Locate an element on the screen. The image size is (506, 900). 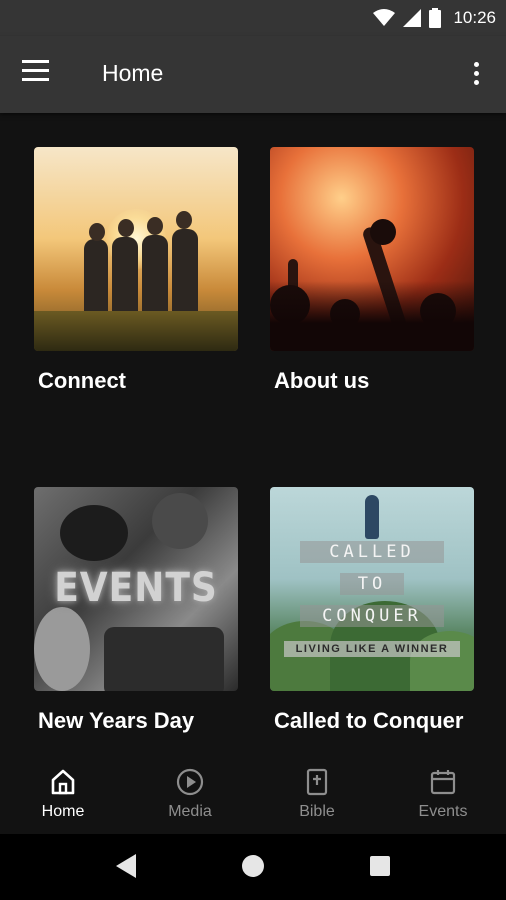
image-line-1: CALLED is located at coordinates (372, 552).